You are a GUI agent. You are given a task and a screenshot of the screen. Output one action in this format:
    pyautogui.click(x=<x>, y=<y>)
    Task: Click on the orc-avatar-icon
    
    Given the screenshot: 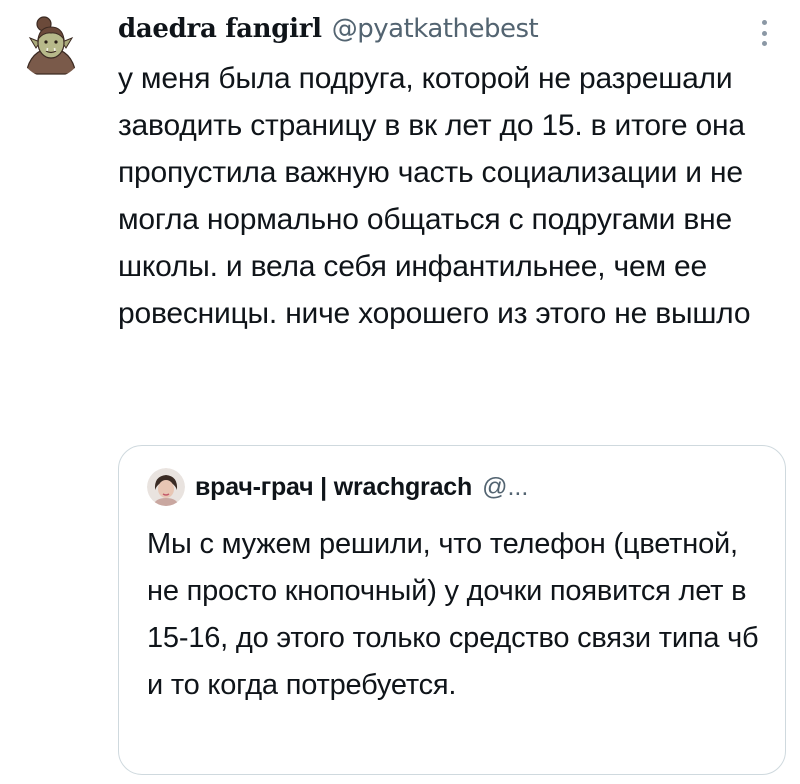 What is the action you would take?
    pyautogui.click(x=51, y=45)
    